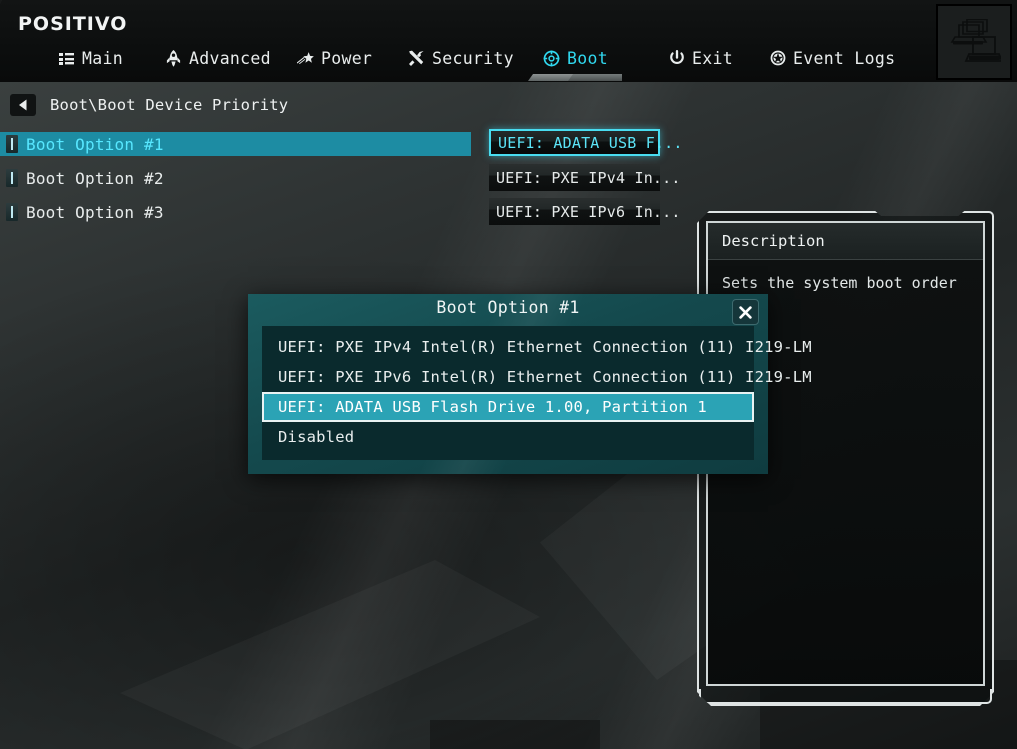 Image resolution: width=1017 pixels, height=749 pixels. What do you see at coordinates (551, 58) in the screenshot?
I see `target-icon` at bounding box center [551, 58].